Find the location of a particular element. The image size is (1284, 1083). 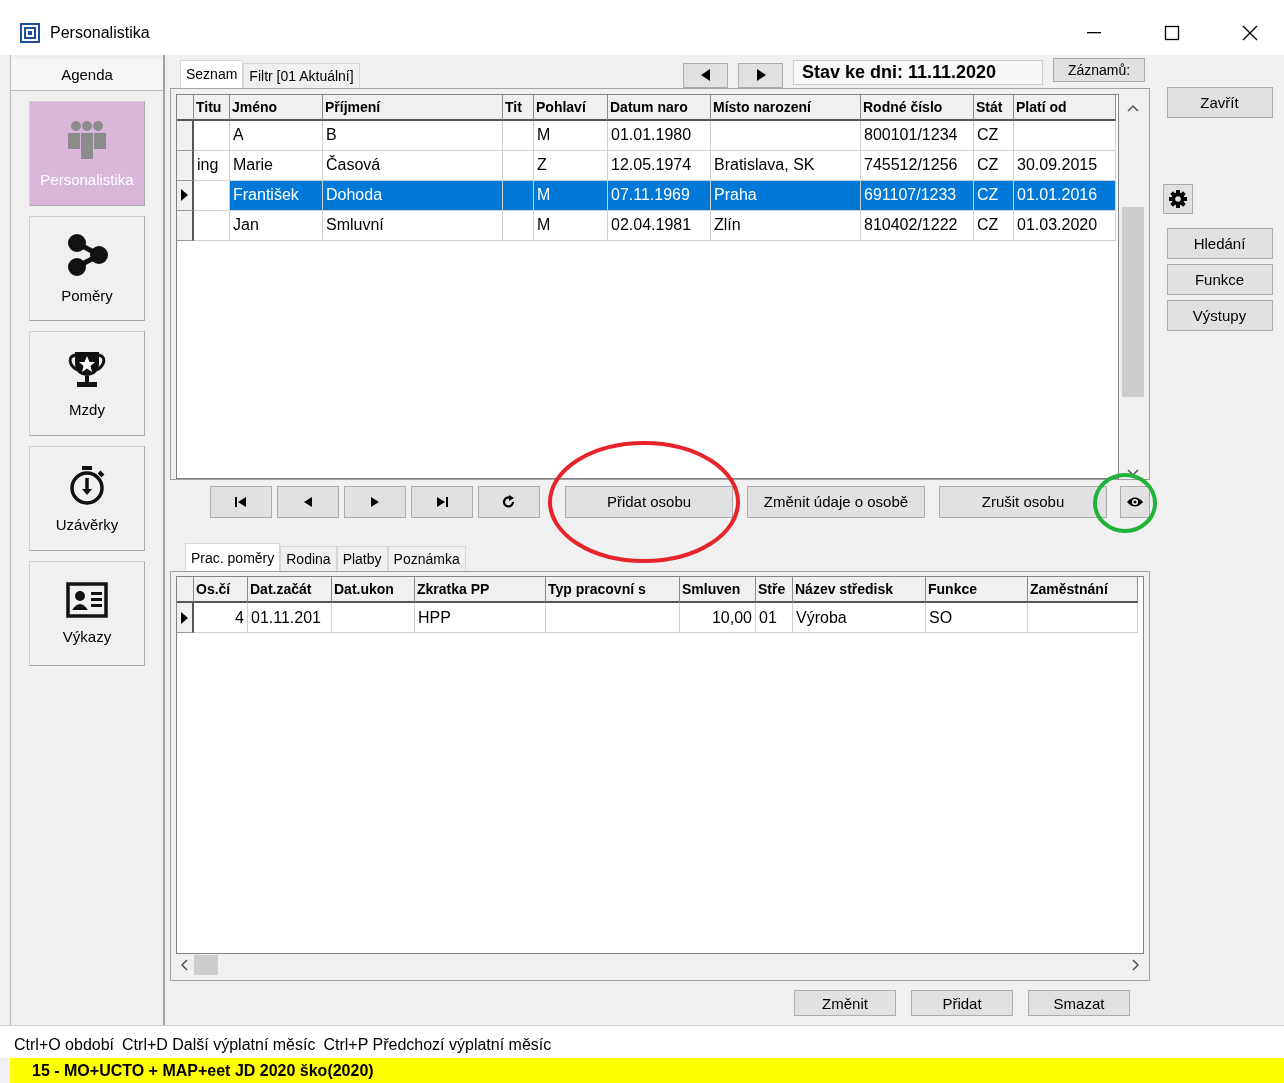

tab: Poznámka is located at coordinates (426, 559).